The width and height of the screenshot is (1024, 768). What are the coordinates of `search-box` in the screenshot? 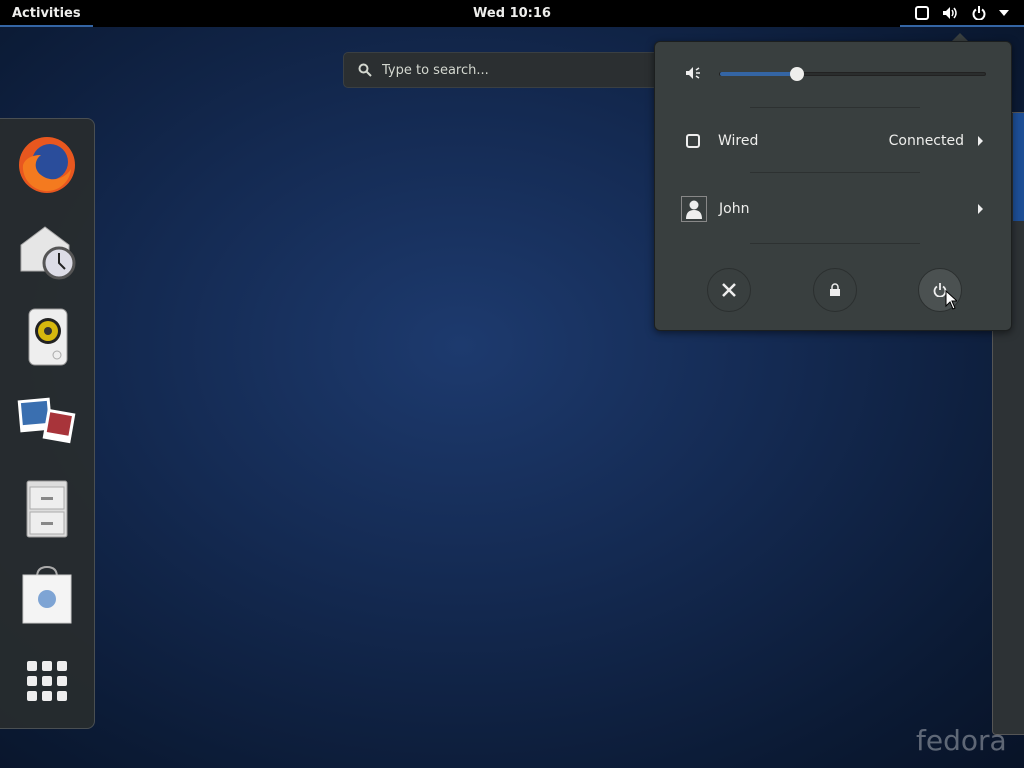 It's located at (503, 70).